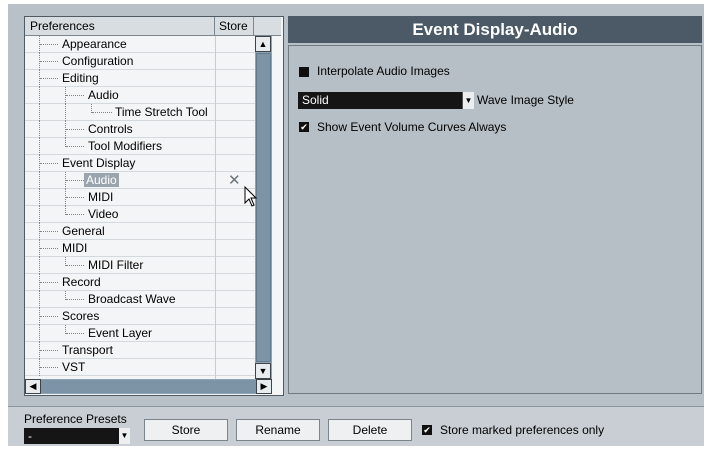 This screenshot has width=706, height=449. I want to click on store-column-divider, so click(215, 207).